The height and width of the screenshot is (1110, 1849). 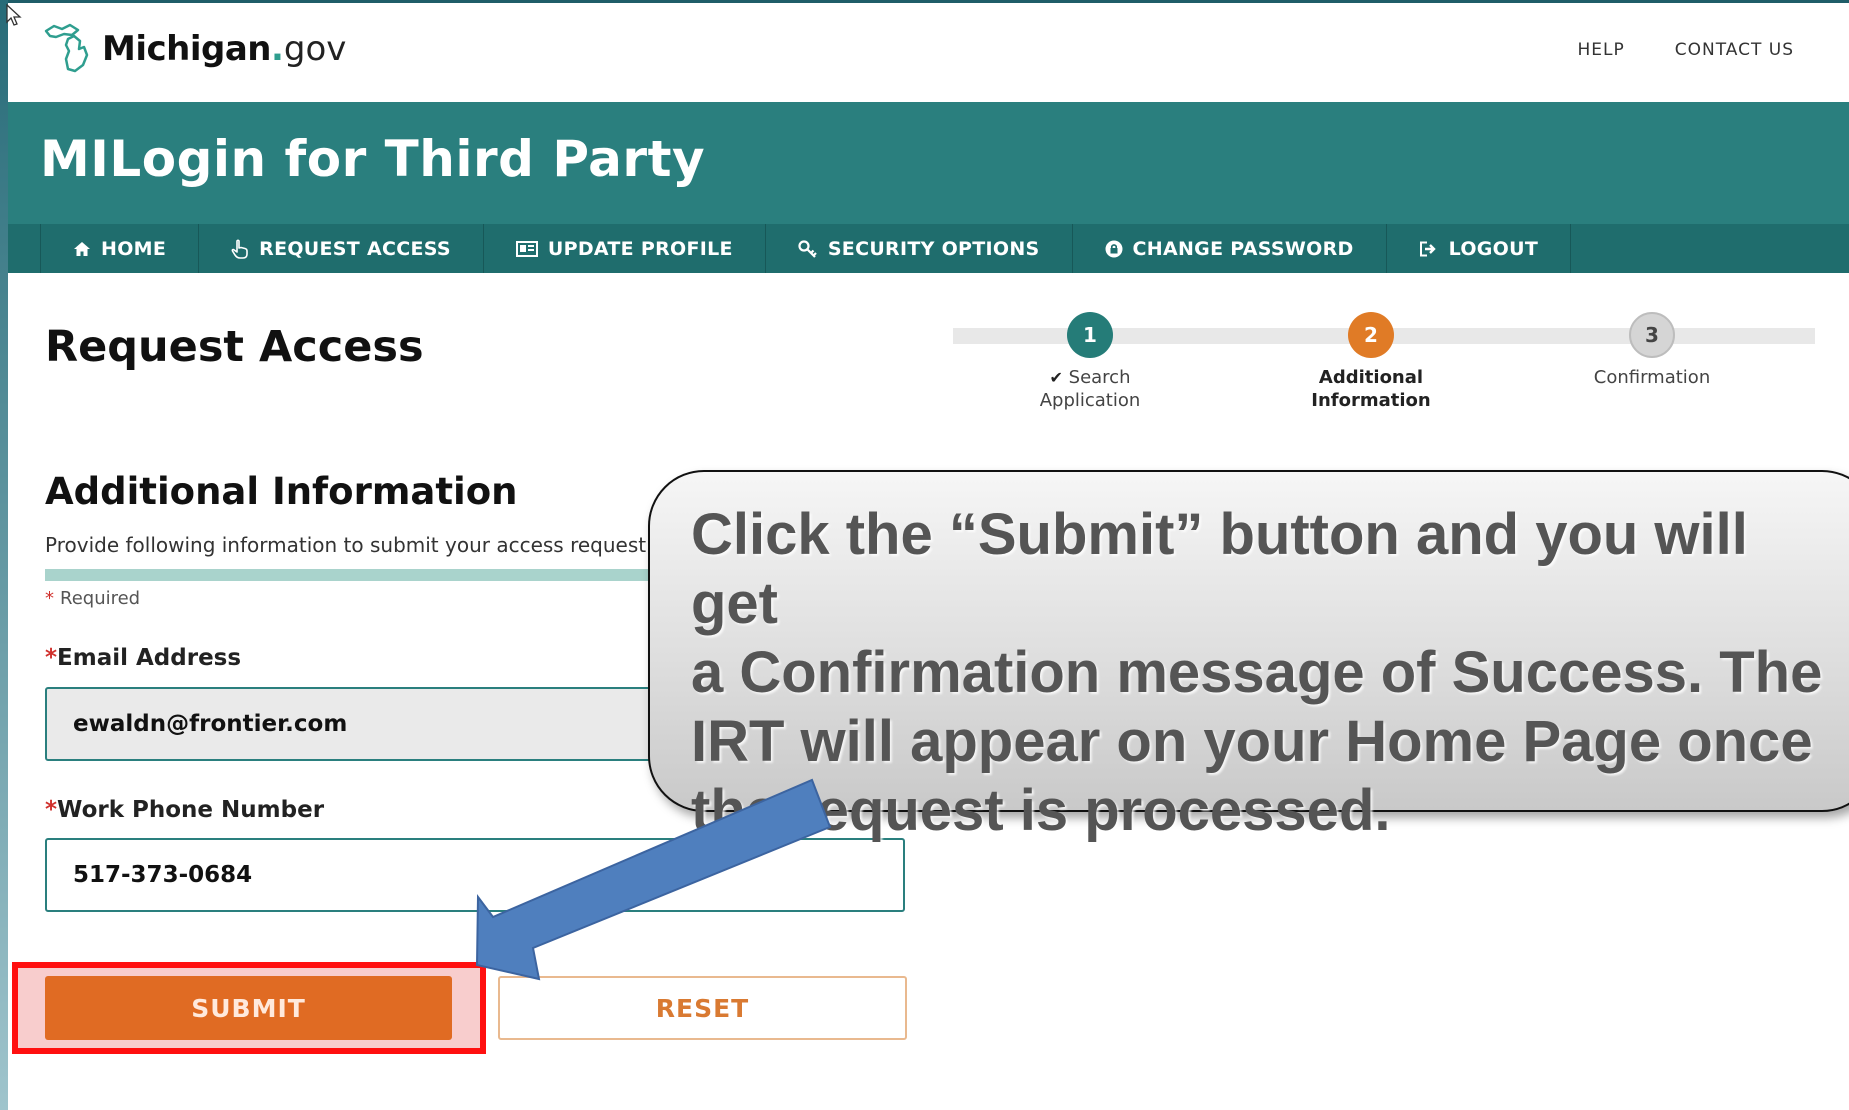 What do you see at coordinates (653, 879) in the screenshot?
I see `pointer-arrow-icon` at bounding box center [653, 879].